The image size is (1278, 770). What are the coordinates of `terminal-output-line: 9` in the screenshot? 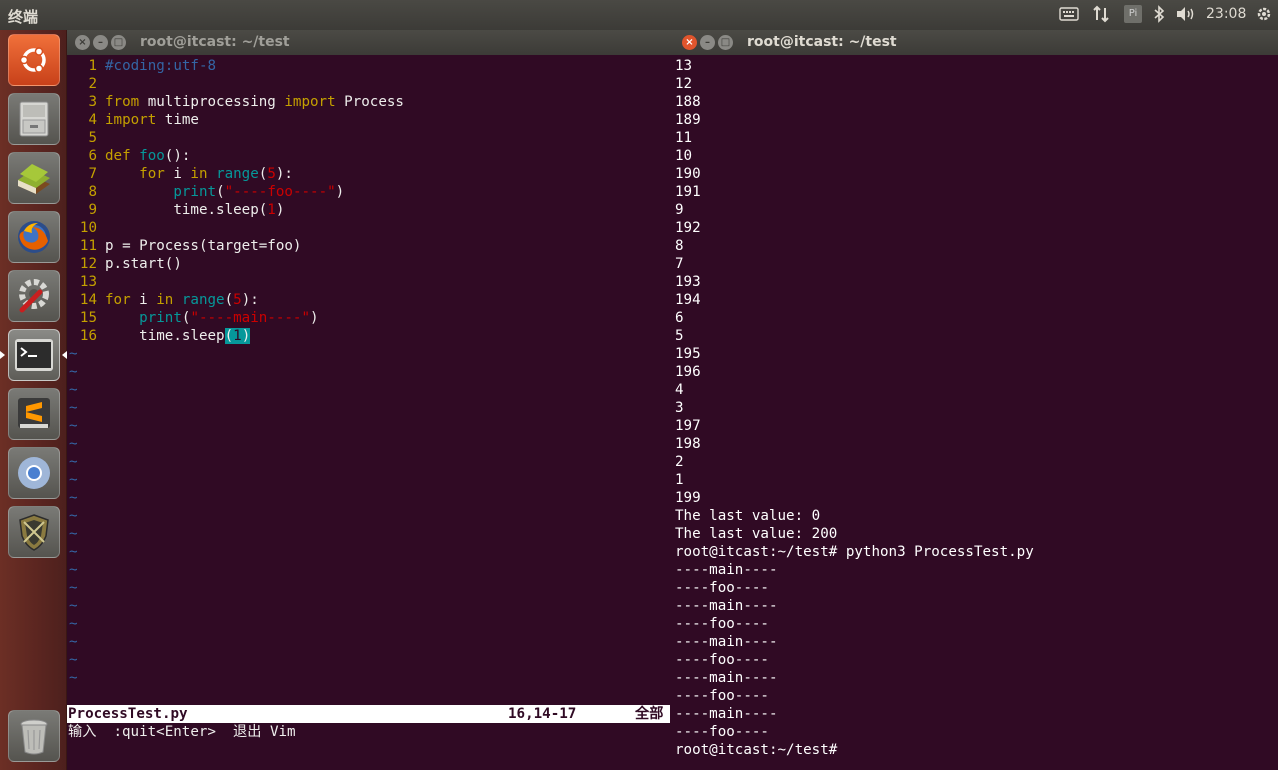 It's located at (679, 210).